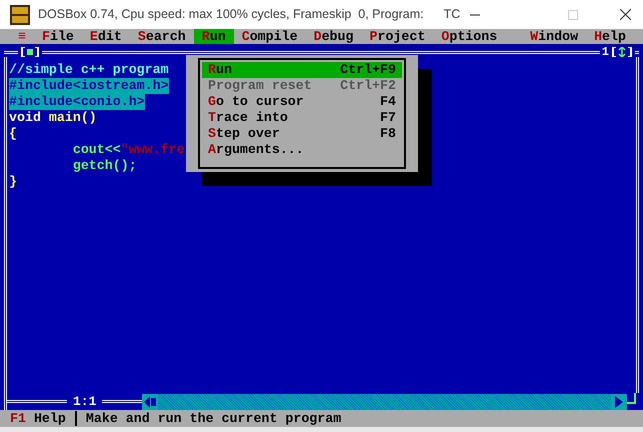 The image size is (643, 432). Describe the element at coordinates (77, 102) in the screenshot. I see `code-text: #include<conio.h>` at that location.